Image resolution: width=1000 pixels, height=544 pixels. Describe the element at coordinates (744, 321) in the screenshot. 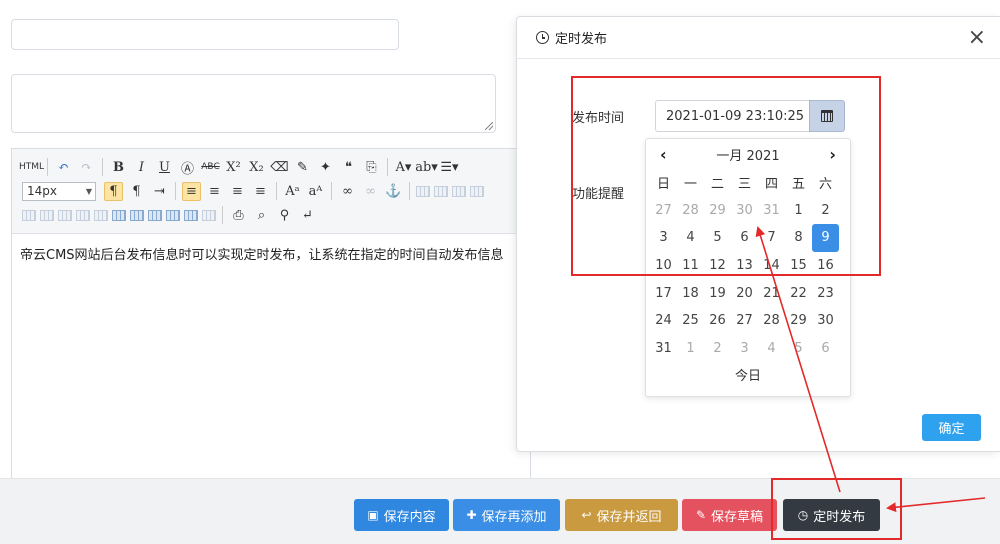

I see `calendar-day: 27` at that location.